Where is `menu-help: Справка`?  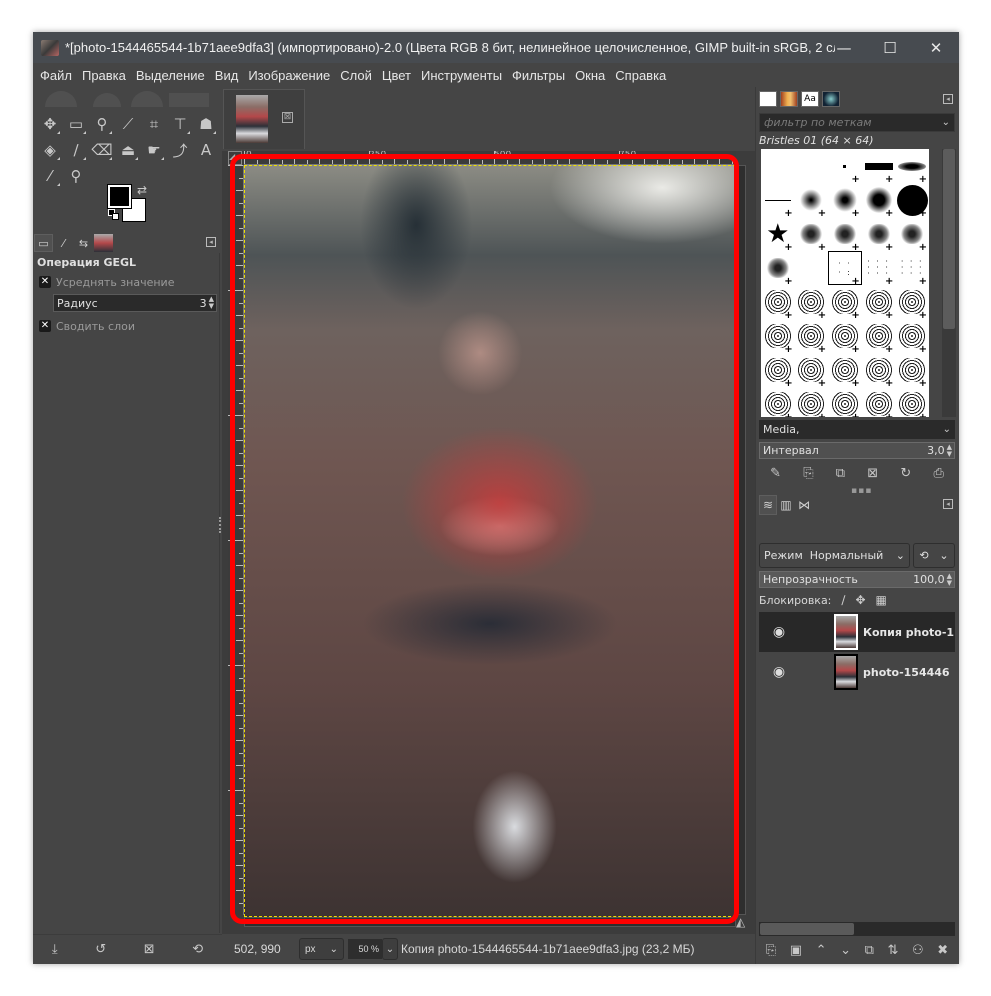
menu-help: Справка is located at coordinates (640, 75).